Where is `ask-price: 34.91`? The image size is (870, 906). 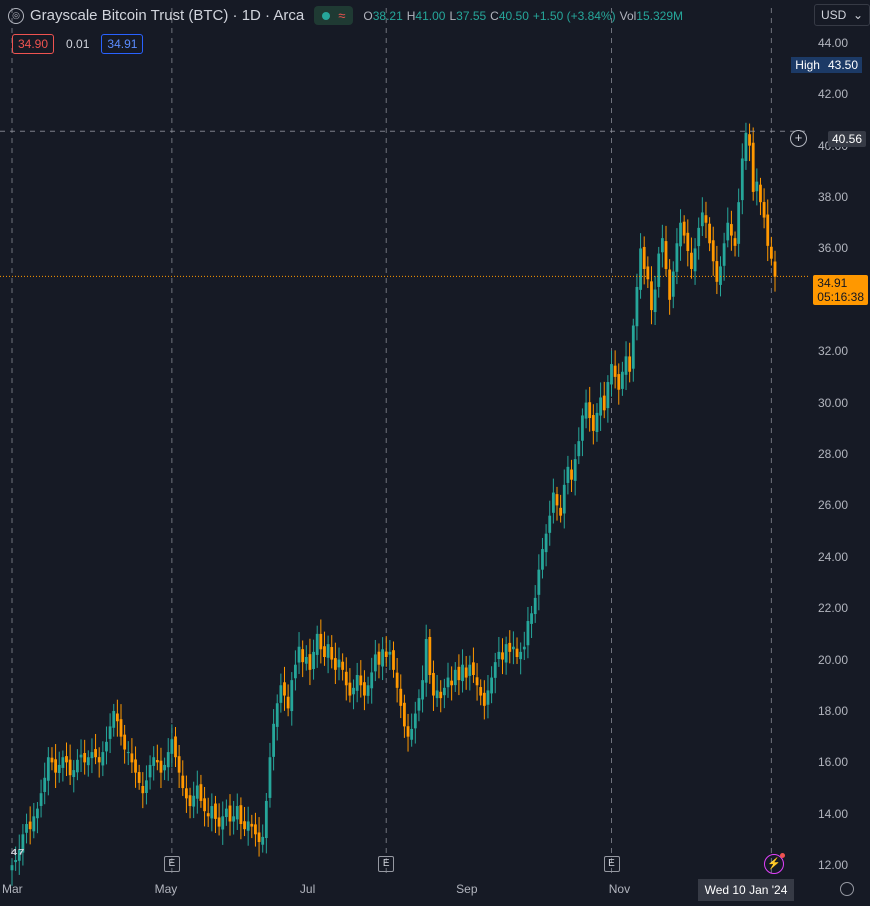
ask-price: 34.91 is located at coordinates (122, 44).